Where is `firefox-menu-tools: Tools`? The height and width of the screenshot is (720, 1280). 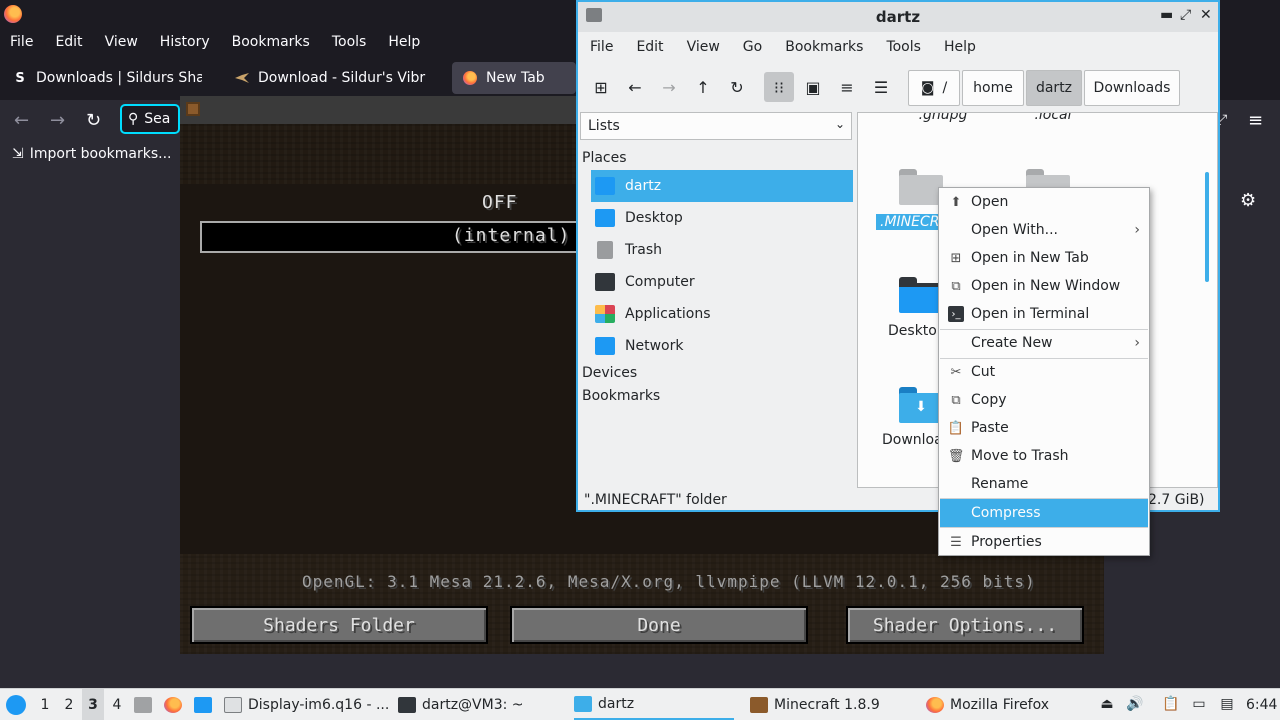 firefox-menu-tools: Tools is located at coordinates (349, 42).